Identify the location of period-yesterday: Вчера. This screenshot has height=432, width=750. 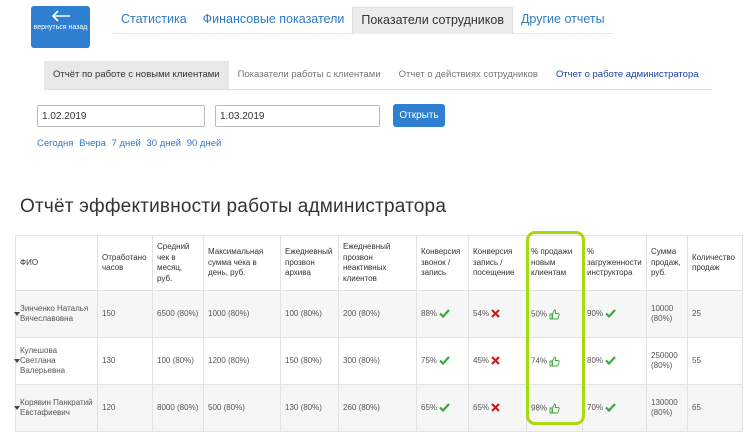
(92, 143).